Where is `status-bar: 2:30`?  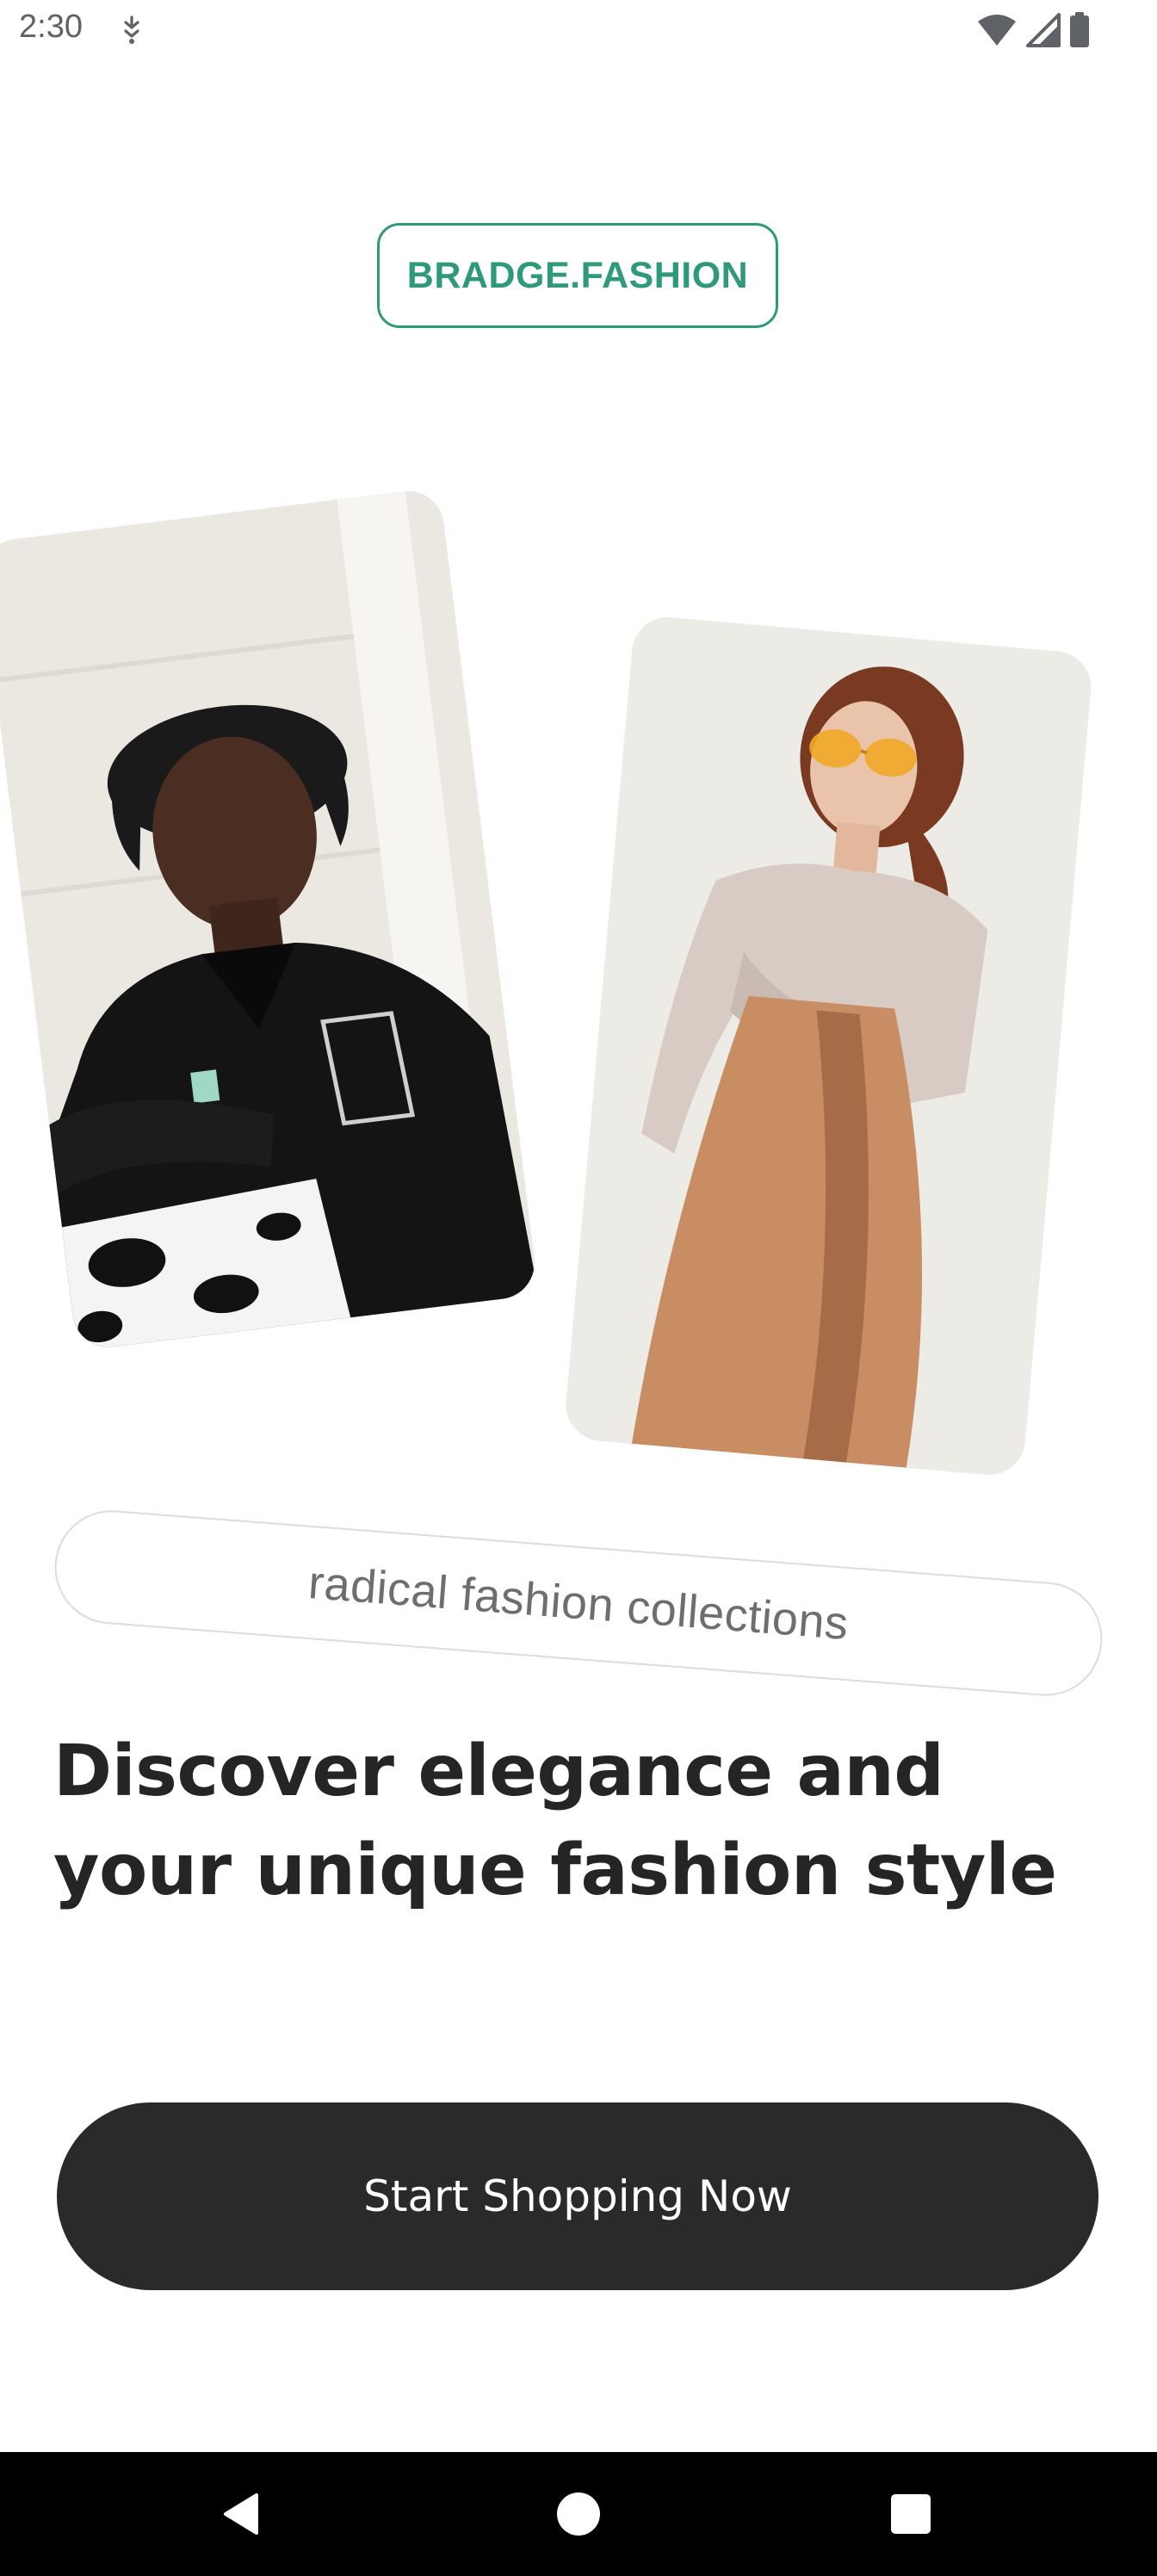
status-bar: 2:30 is located at coordinates (579, 32).